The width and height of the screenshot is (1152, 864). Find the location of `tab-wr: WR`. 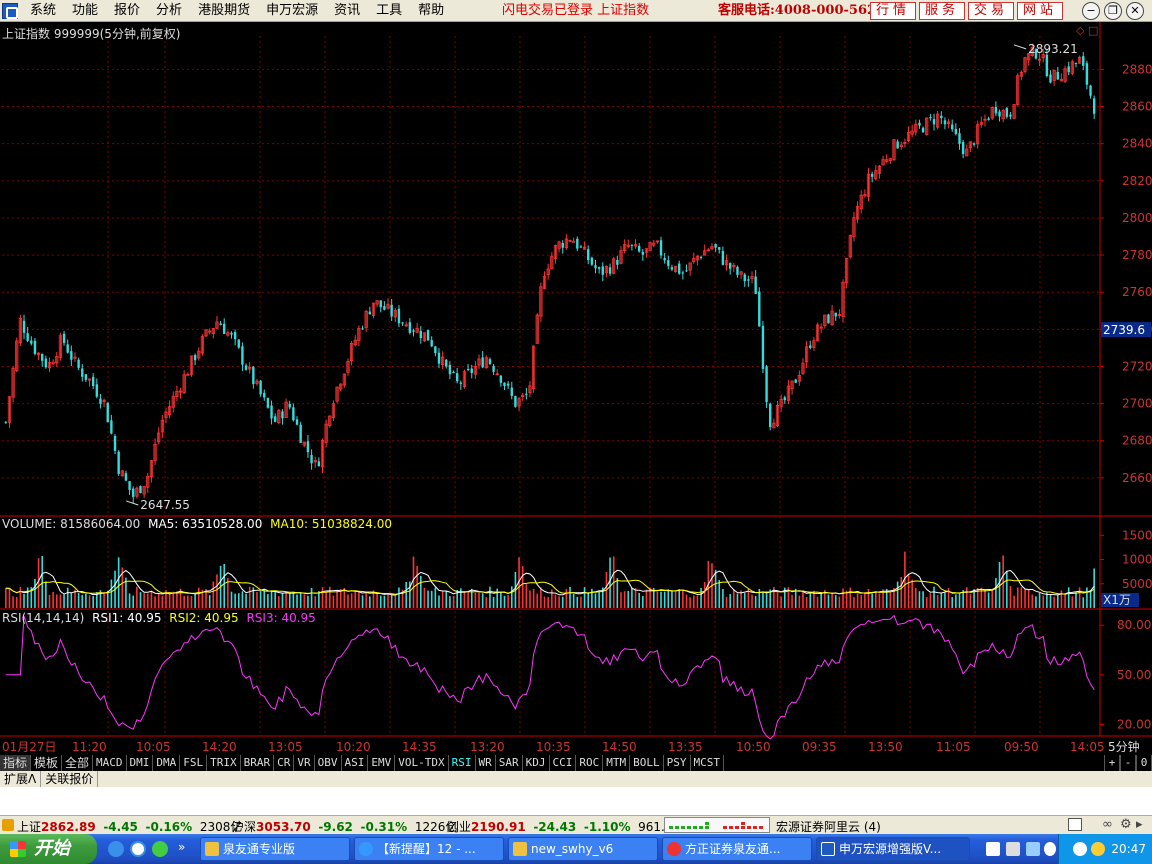

tab-wr: WR is located at coordinates (486, 763).